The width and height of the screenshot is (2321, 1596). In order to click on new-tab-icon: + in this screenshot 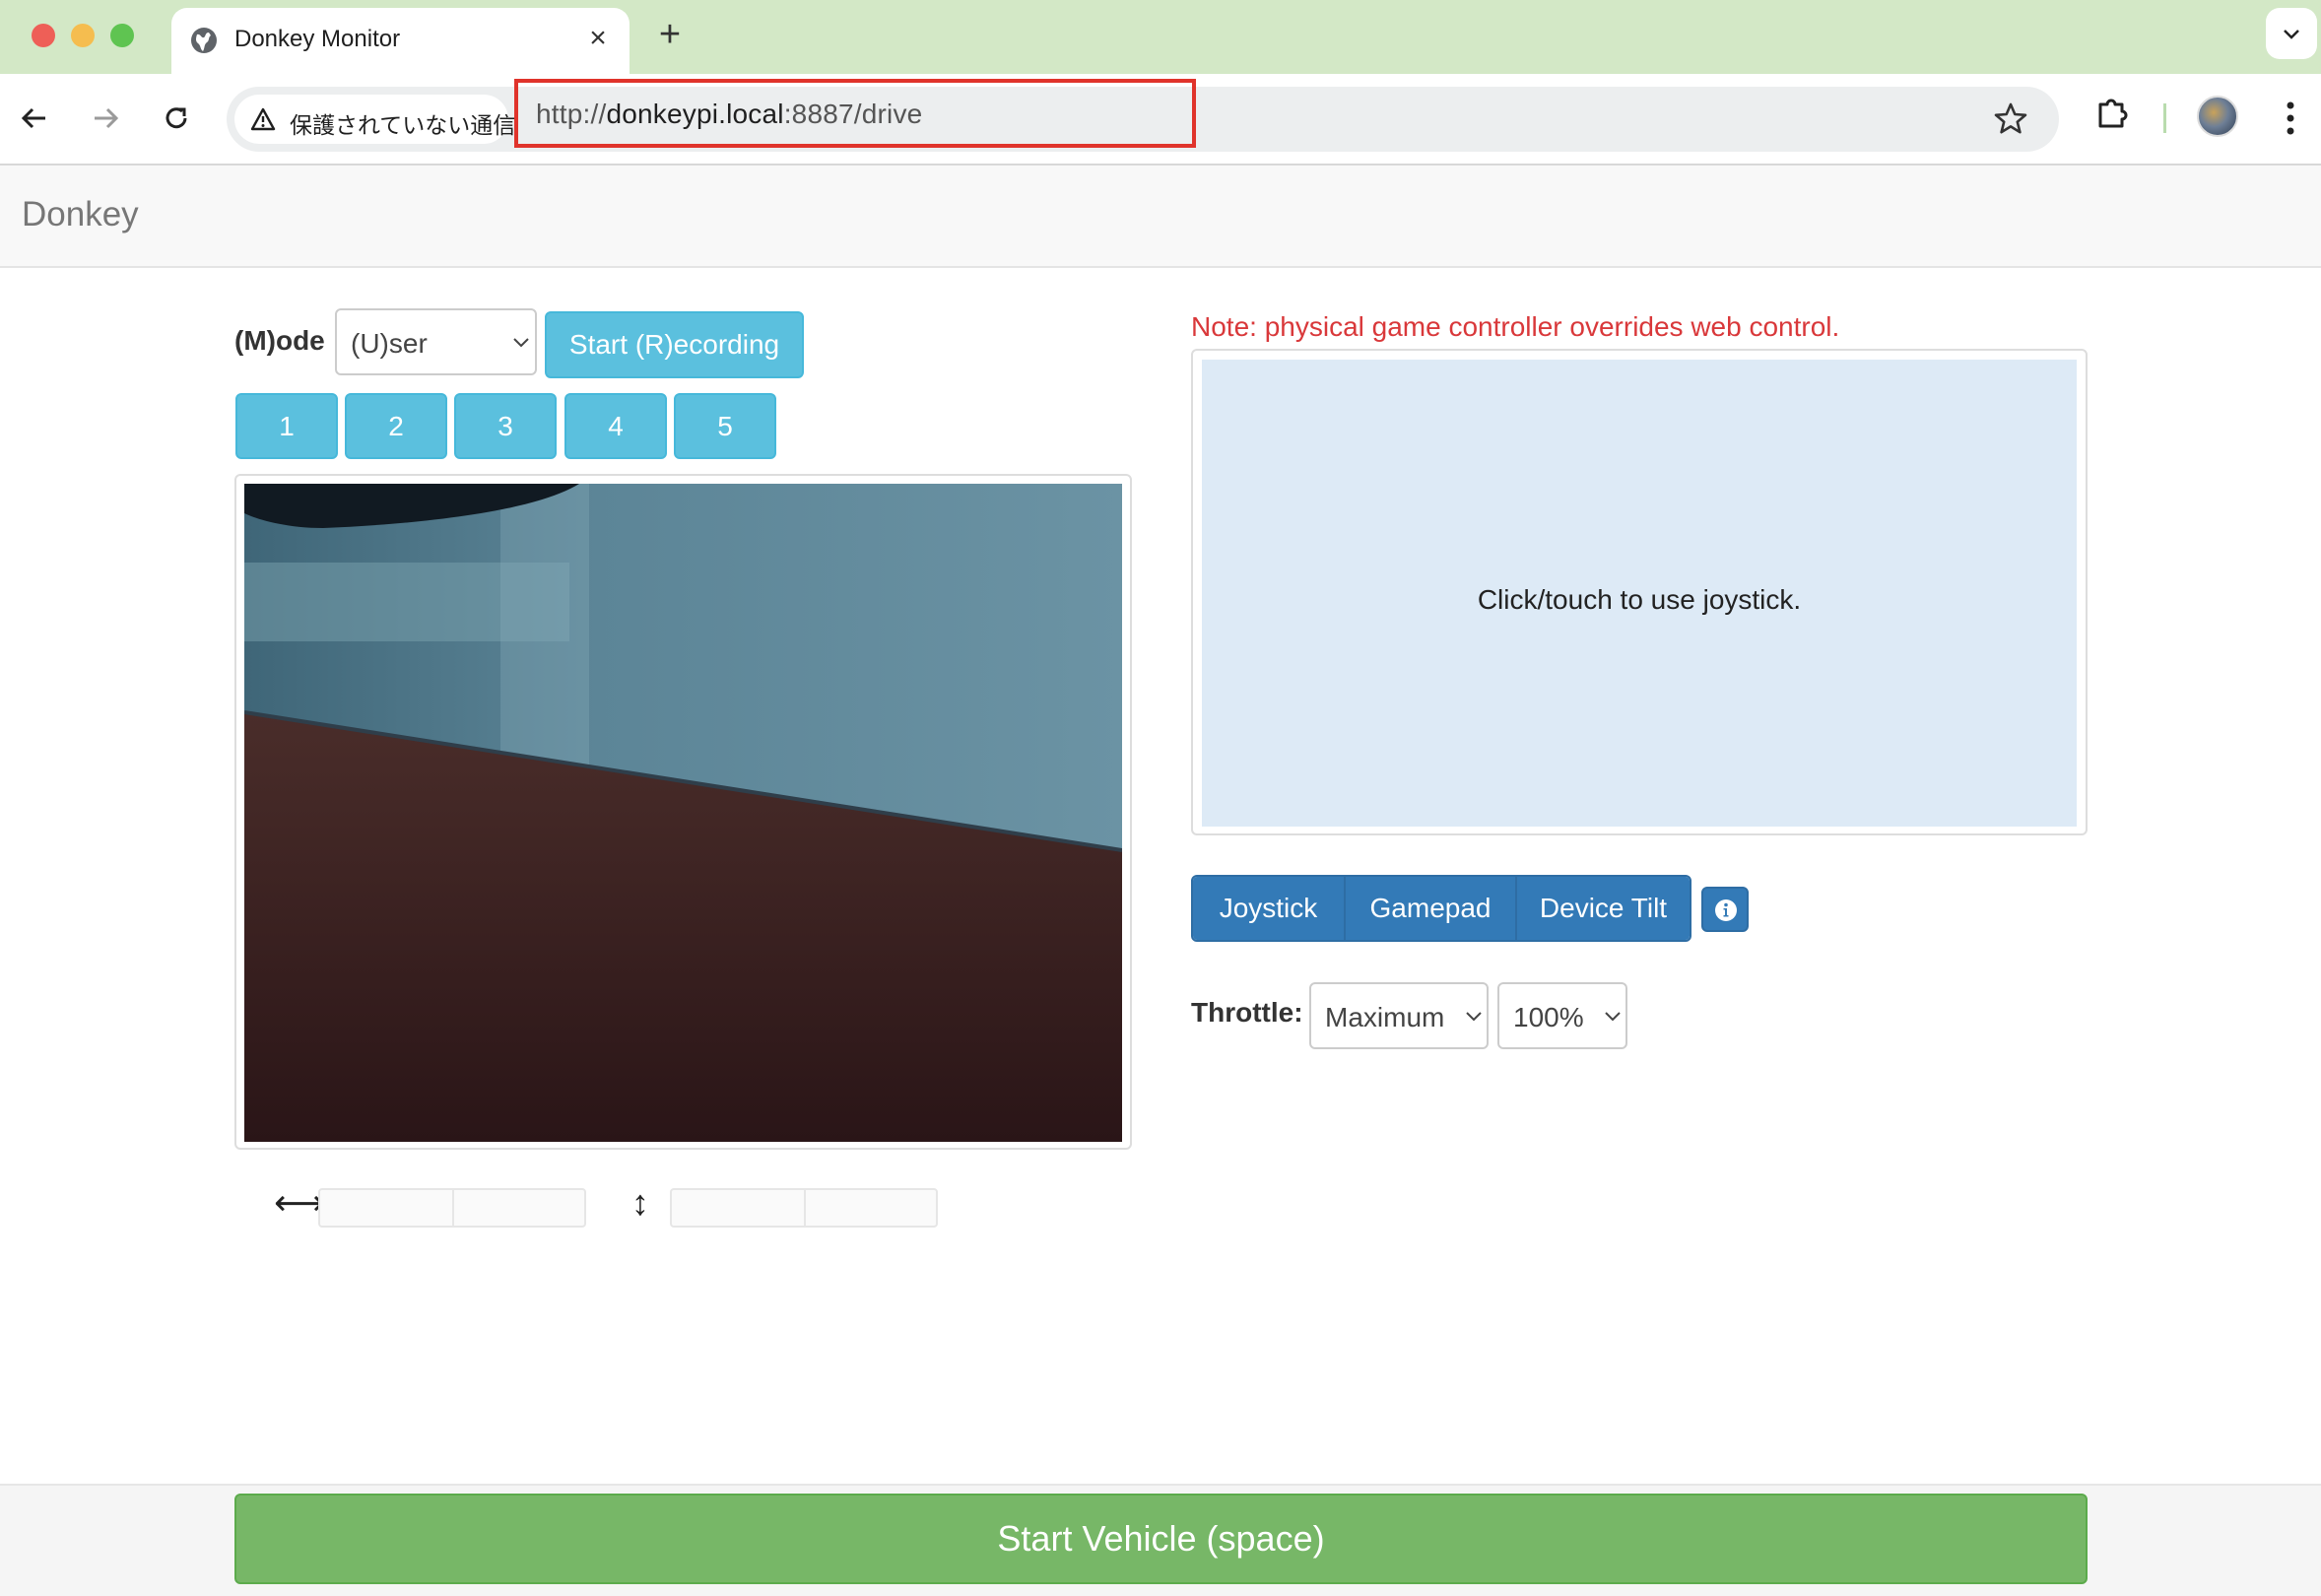, I will do `click(670, 36)`.